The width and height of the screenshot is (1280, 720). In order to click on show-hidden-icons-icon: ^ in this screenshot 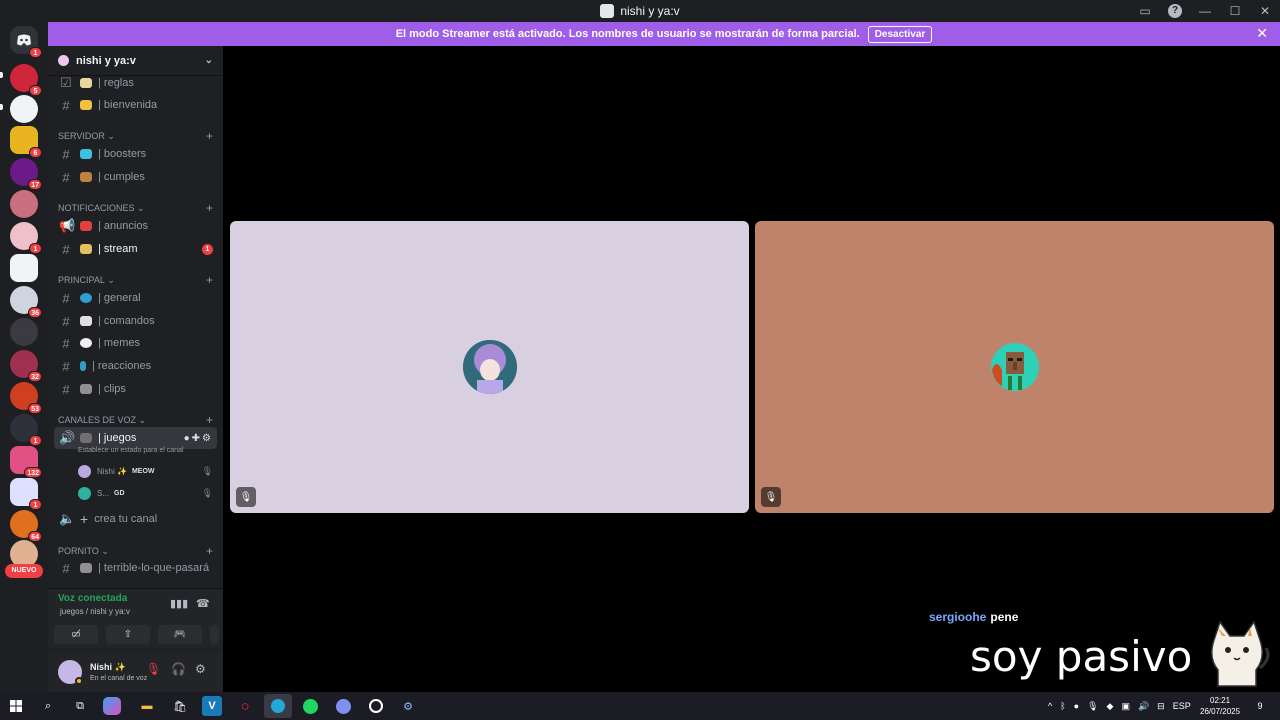, I will do `click(1050, 706)`.